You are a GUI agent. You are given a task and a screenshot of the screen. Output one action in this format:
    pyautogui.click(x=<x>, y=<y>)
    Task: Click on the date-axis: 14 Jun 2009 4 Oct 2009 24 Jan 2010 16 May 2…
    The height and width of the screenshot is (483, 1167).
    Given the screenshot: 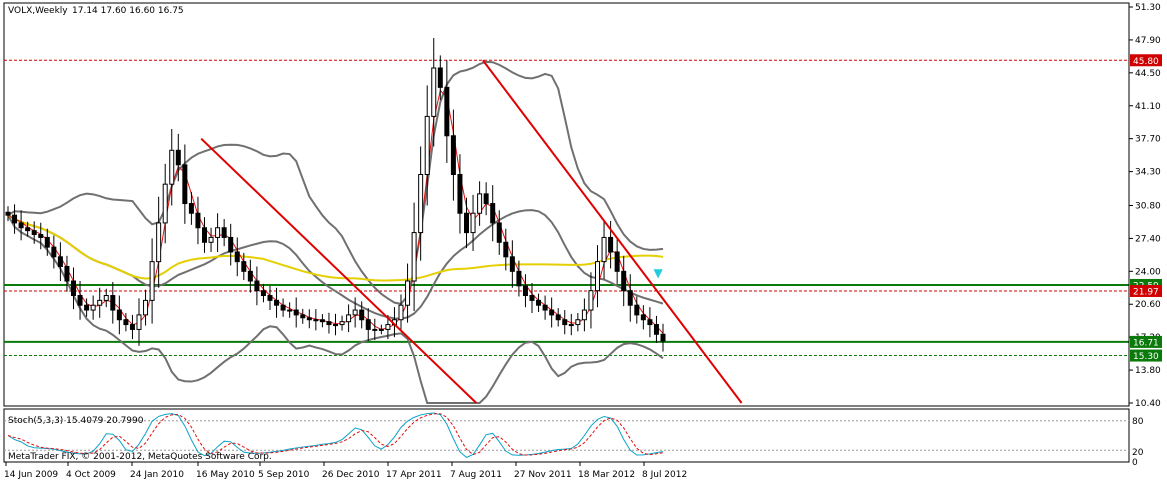 What is the action you would take?
    pyautogui.click(x=566, y=470)
    